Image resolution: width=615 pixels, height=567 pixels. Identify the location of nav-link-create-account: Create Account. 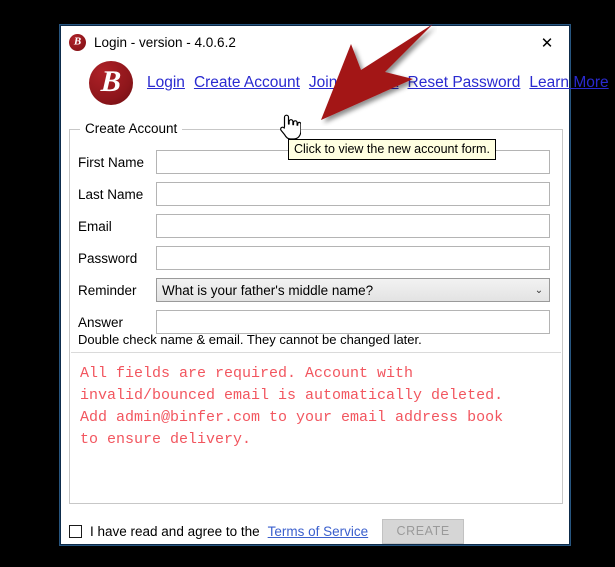
(247, 83).